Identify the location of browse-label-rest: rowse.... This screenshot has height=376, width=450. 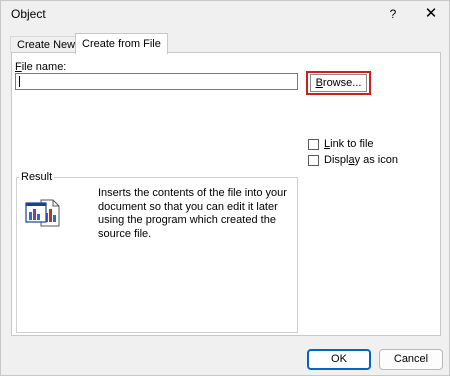
(342, 83).